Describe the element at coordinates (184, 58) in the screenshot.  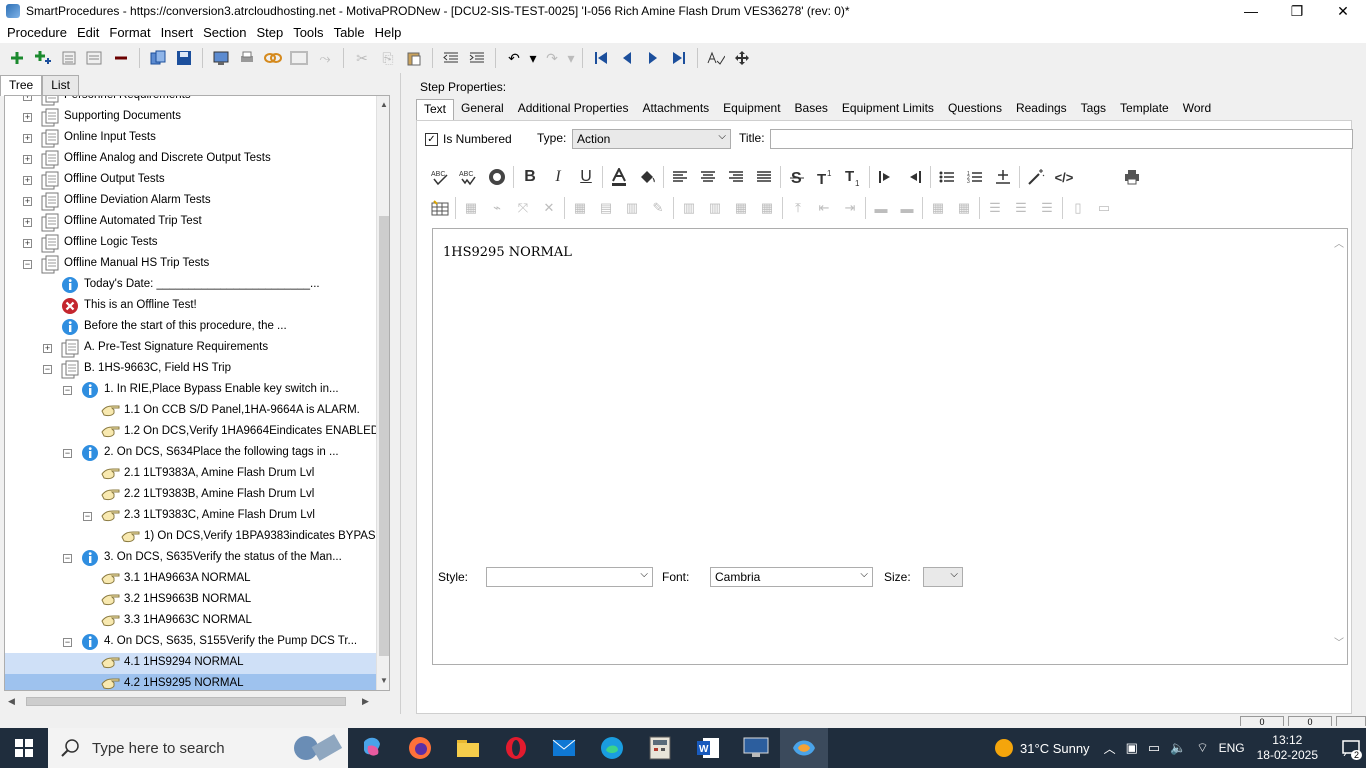
I see `save-icon` at that location.